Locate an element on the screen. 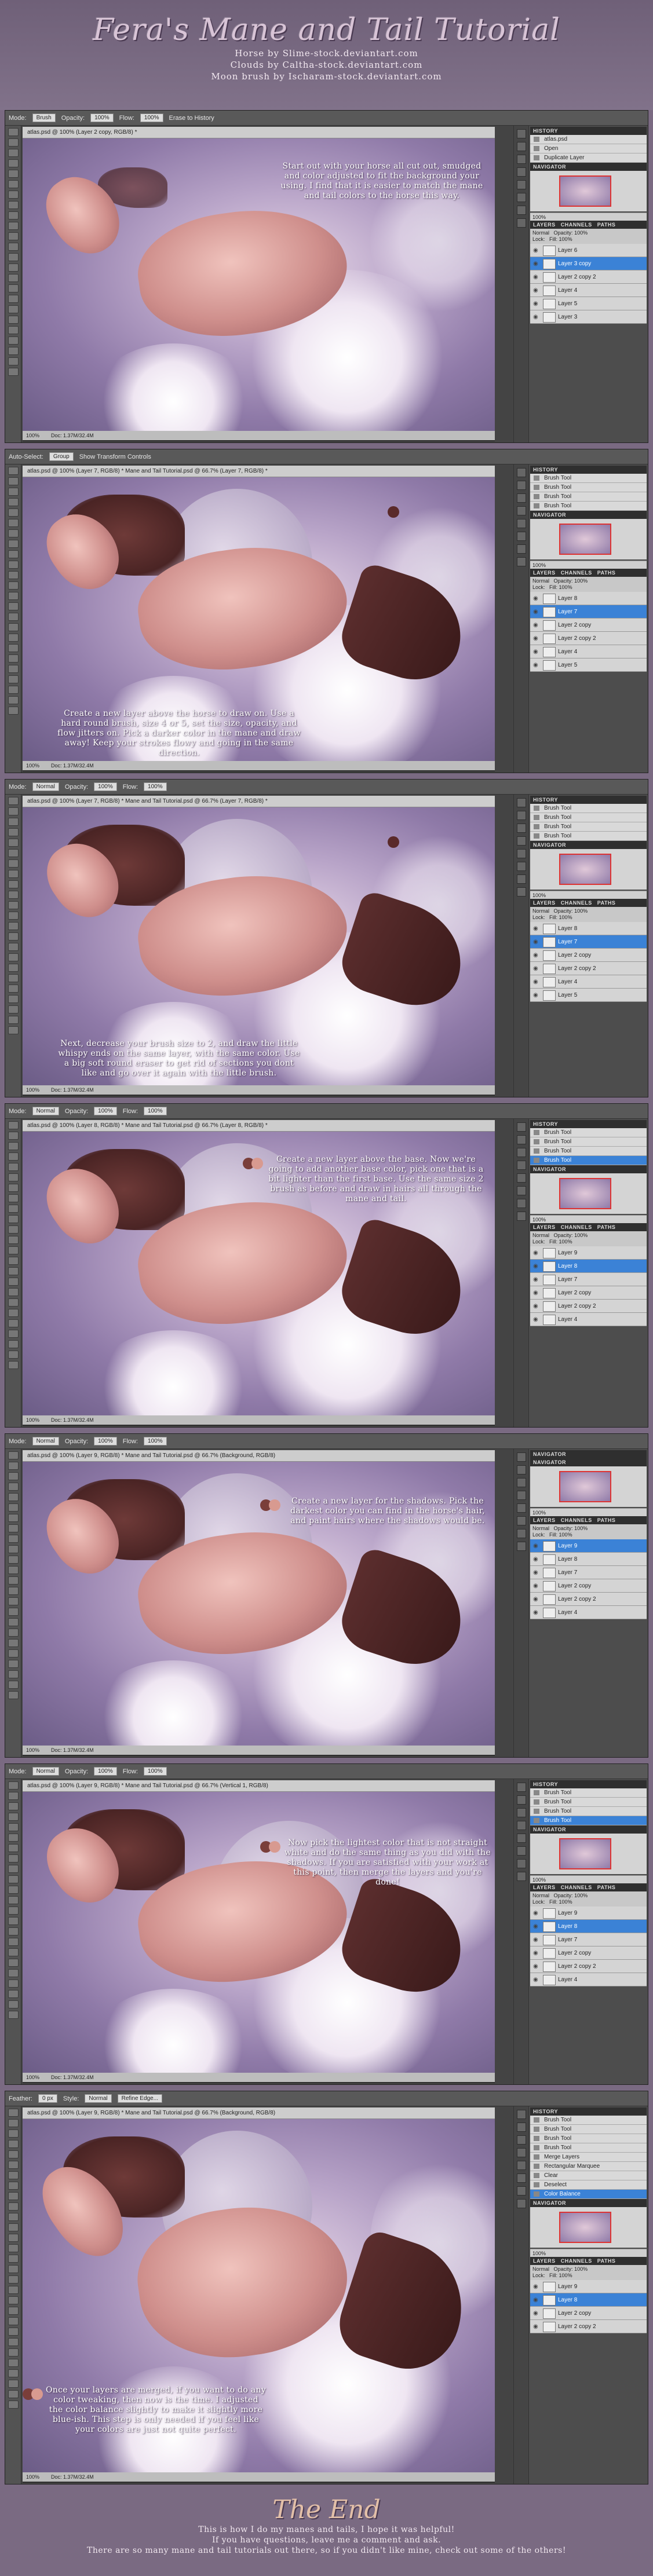 Image resolution: width=653 pixels, height=2576 pixels. navigator-zoom: 100% is located at coordinates (588, 2253).